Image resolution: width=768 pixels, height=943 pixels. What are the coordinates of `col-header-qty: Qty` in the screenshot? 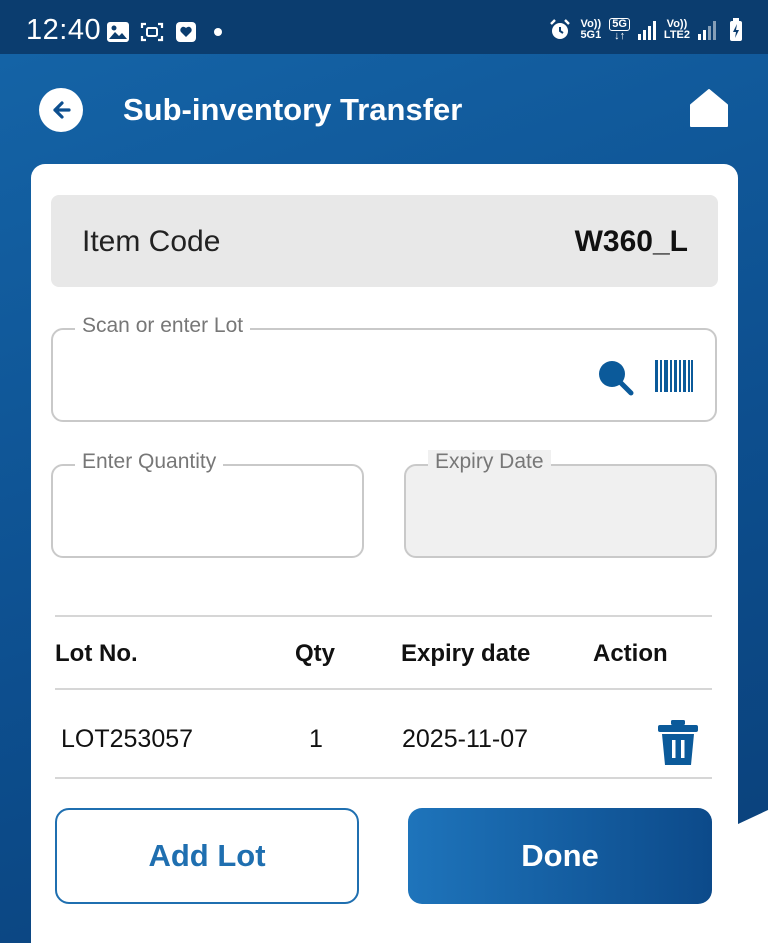 It's located at (315, 653).